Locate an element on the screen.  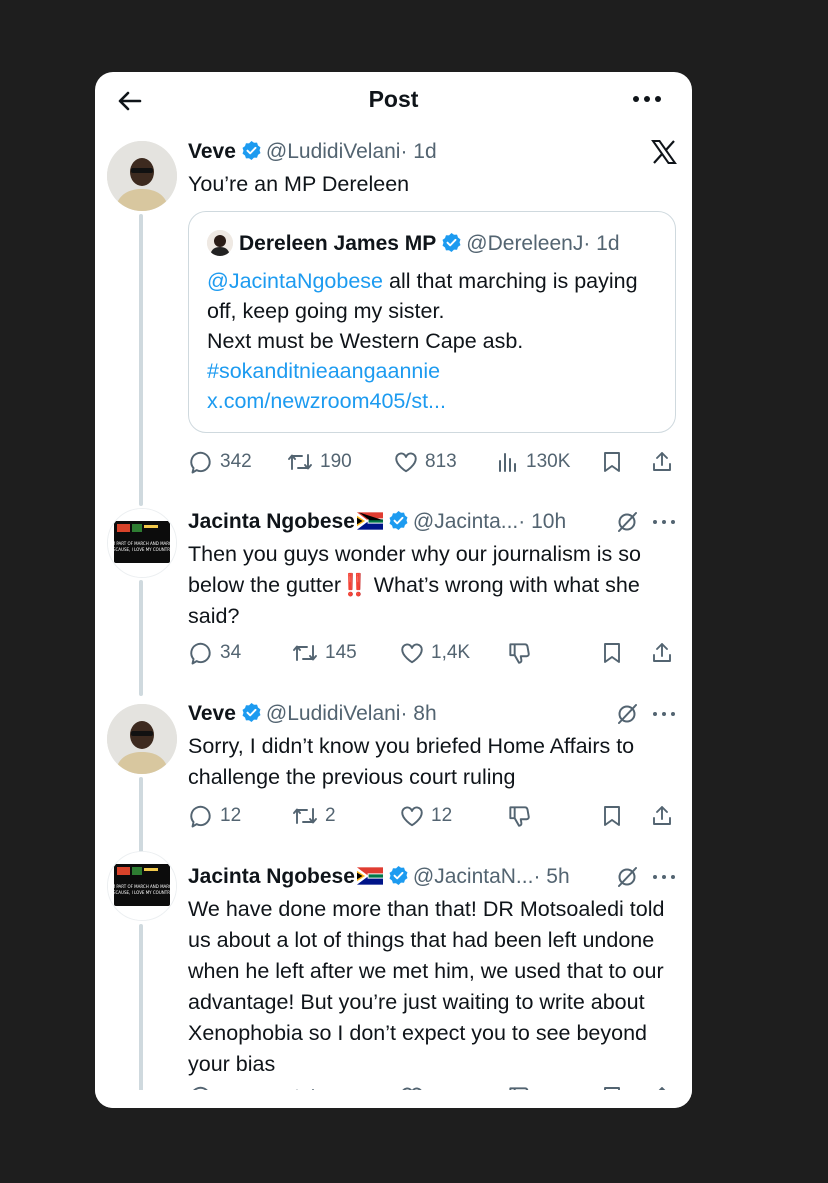
quote-author-handle: @DereleenJ is located at coordinates (525, 243).